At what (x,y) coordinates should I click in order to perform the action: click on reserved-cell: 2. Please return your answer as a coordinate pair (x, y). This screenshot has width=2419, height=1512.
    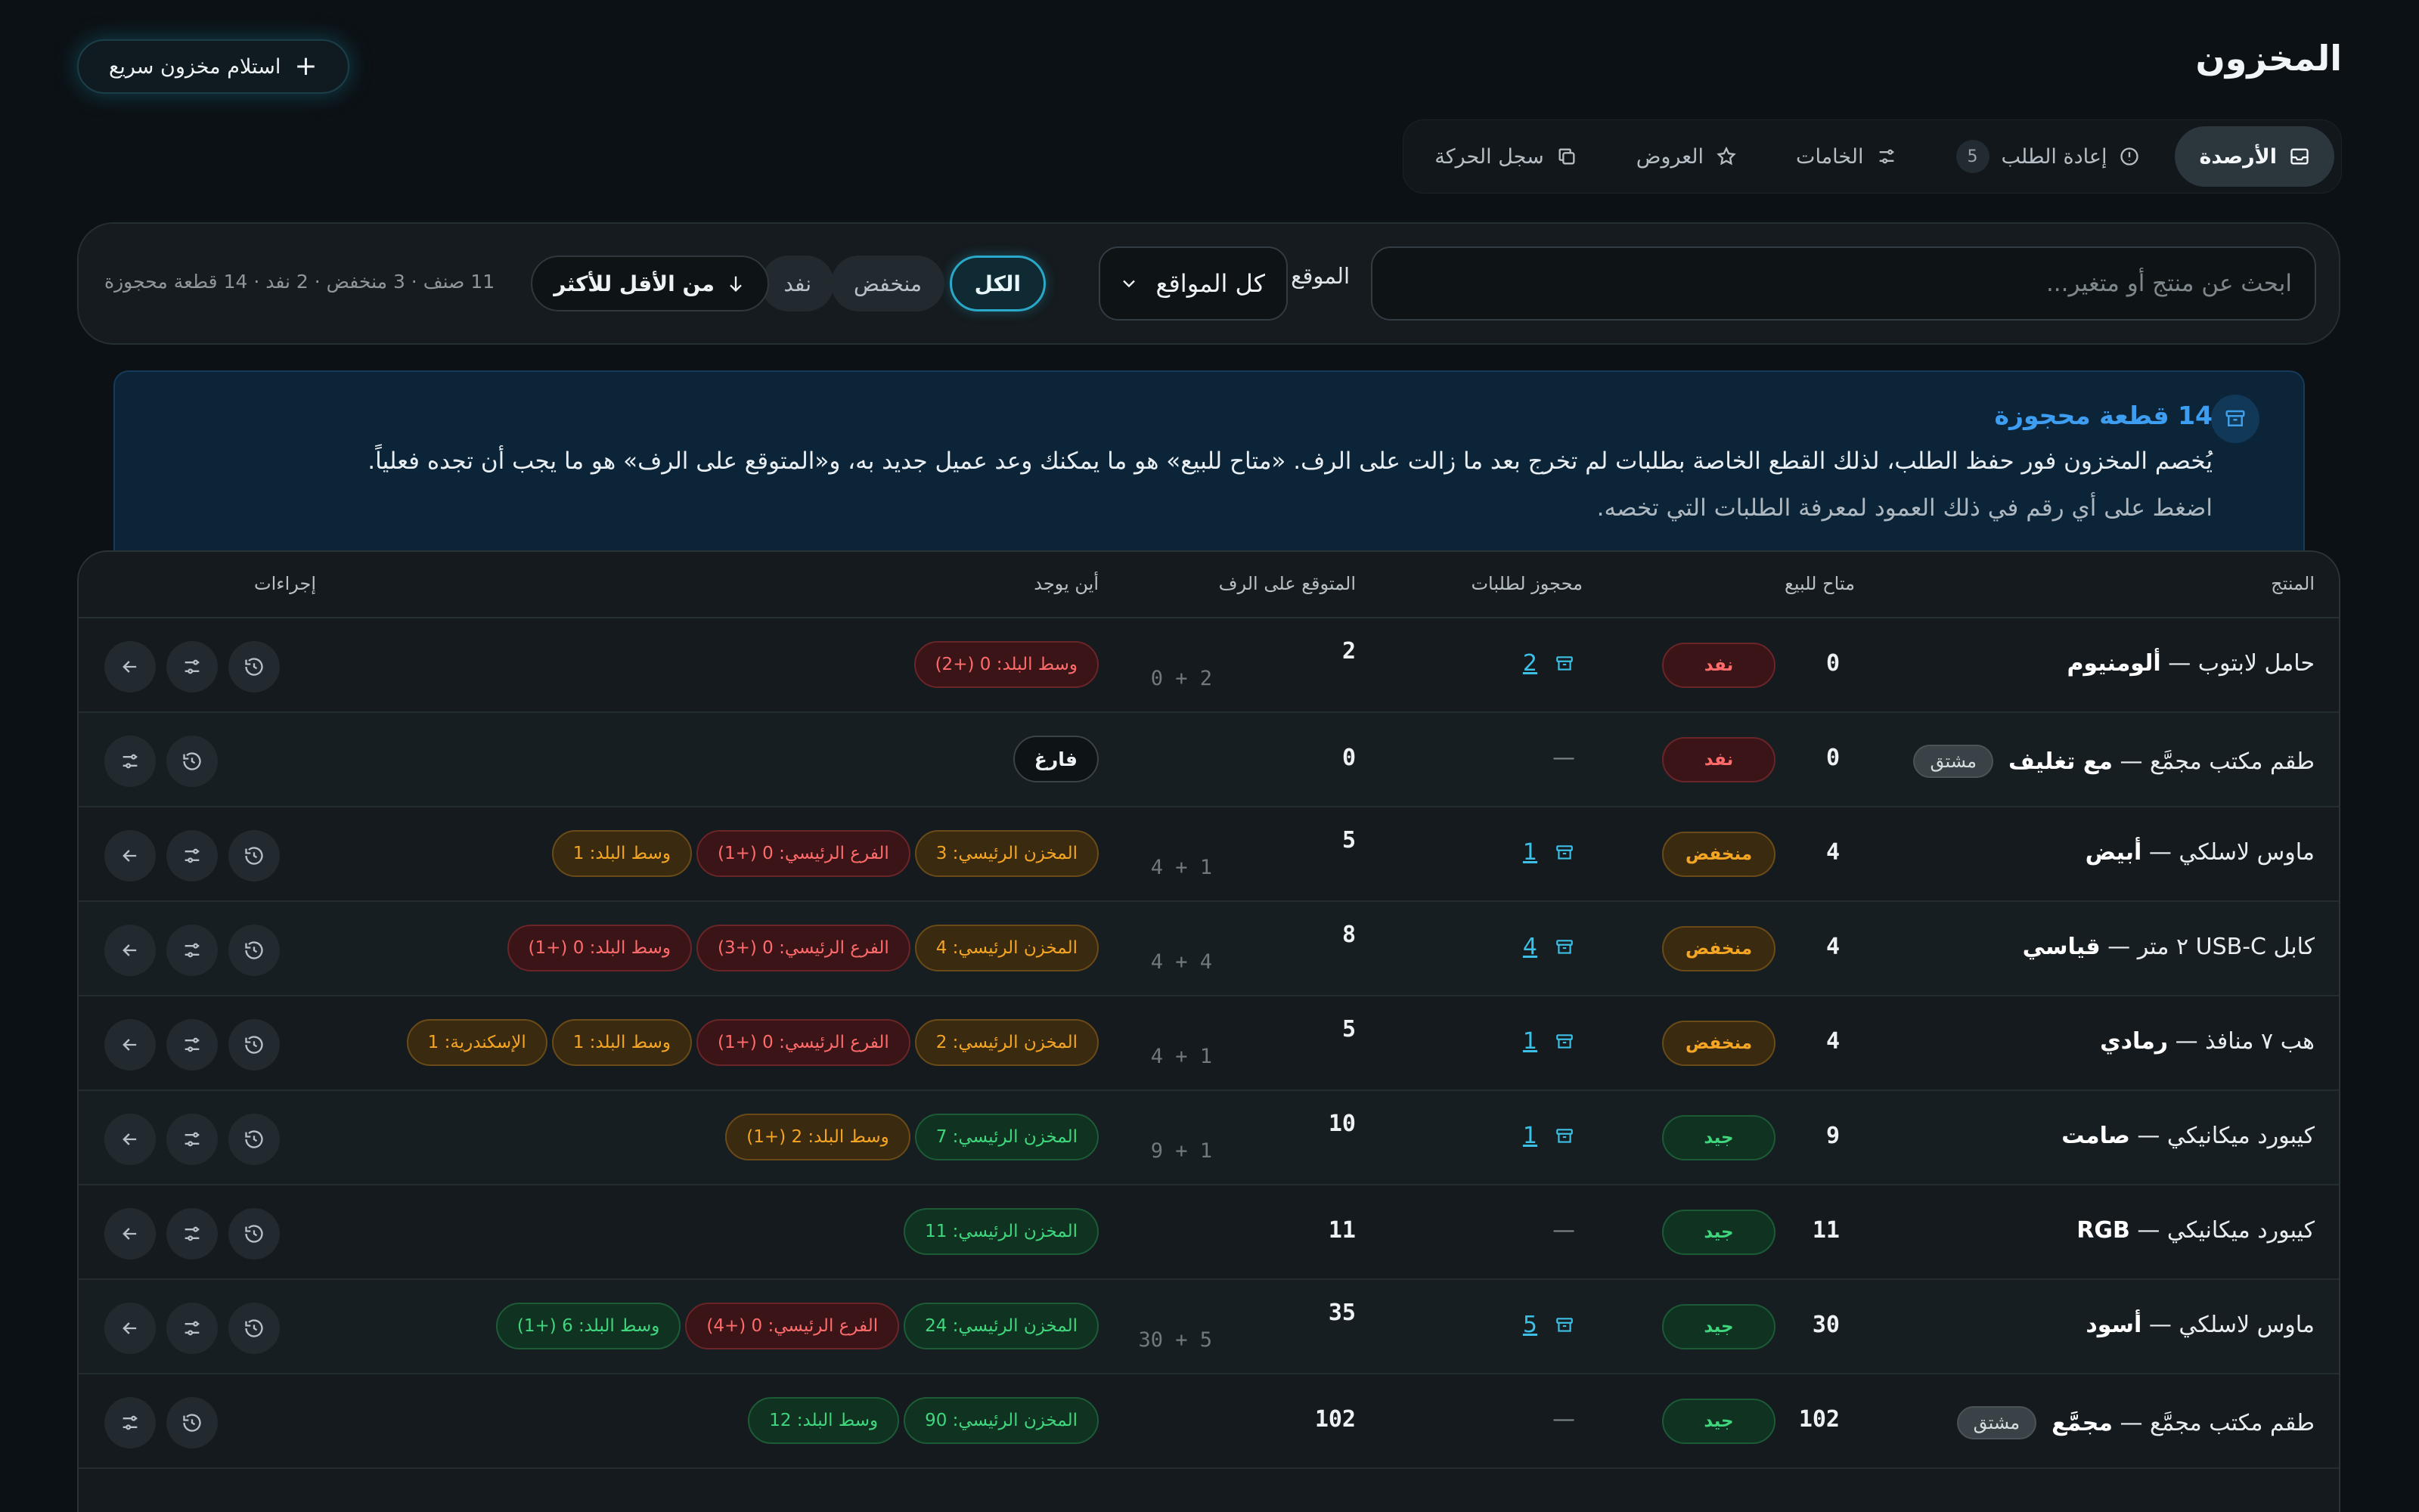
    Looking at the image, I should click on (1549, 663).